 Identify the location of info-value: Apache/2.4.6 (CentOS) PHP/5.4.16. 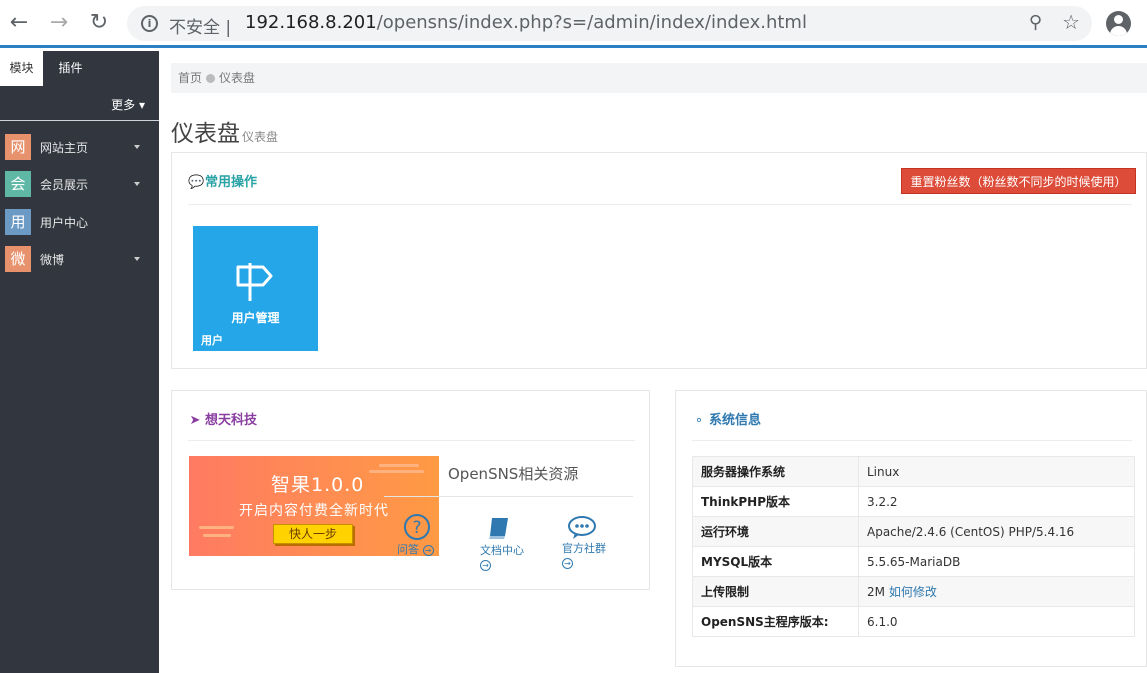
(996, 531).